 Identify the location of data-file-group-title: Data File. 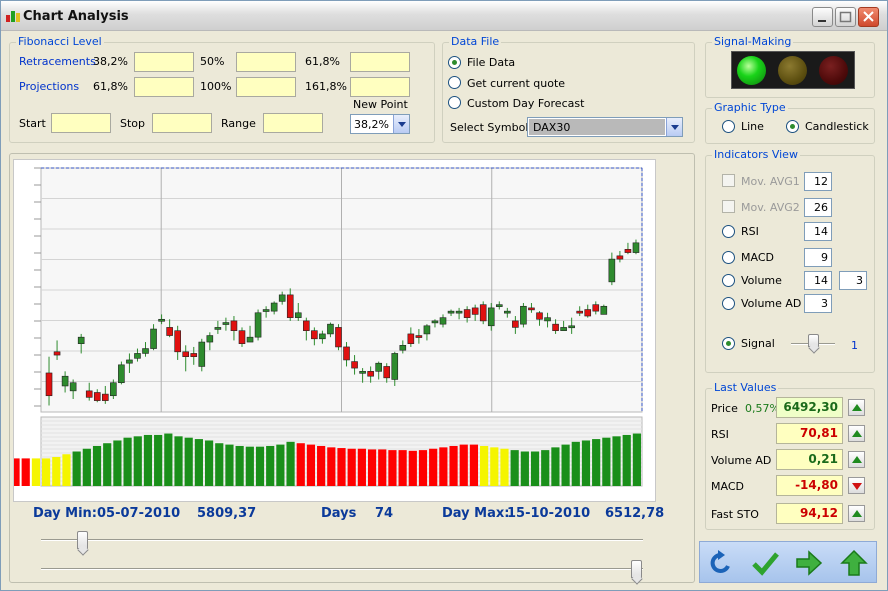
(475, 41).